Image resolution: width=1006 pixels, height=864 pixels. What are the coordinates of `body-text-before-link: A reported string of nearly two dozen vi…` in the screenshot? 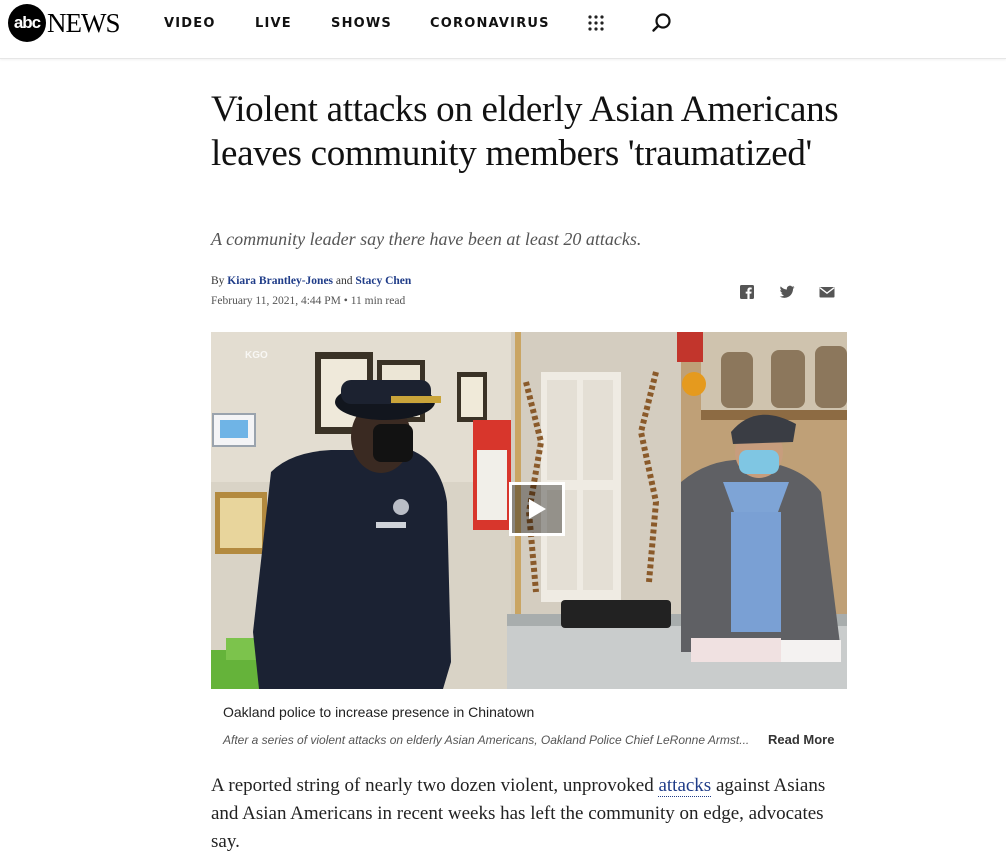 It's located at (435, 785).